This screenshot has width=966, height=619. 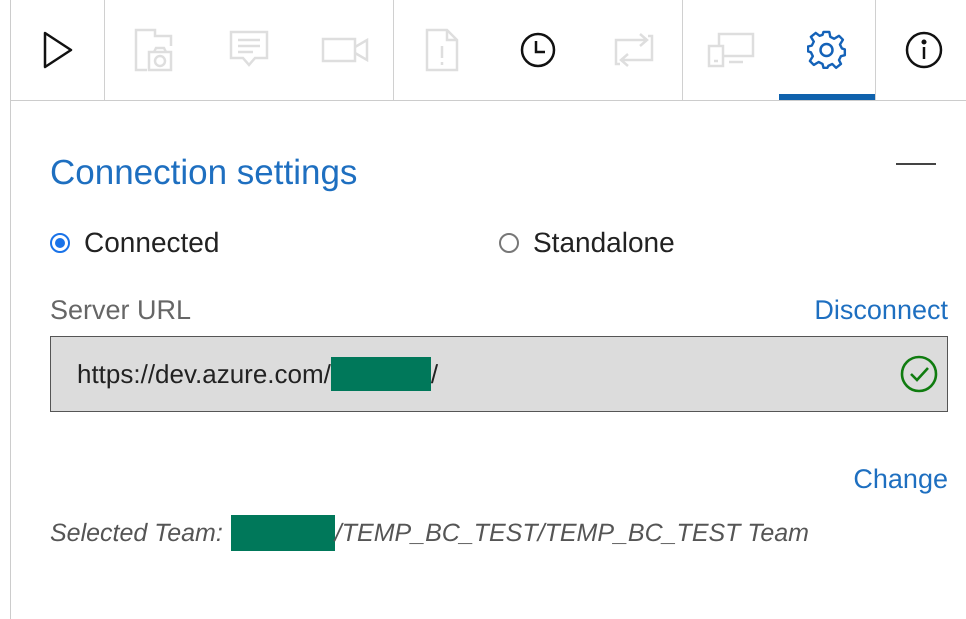 I want to click on info-icon, so click(x=924, y=50).